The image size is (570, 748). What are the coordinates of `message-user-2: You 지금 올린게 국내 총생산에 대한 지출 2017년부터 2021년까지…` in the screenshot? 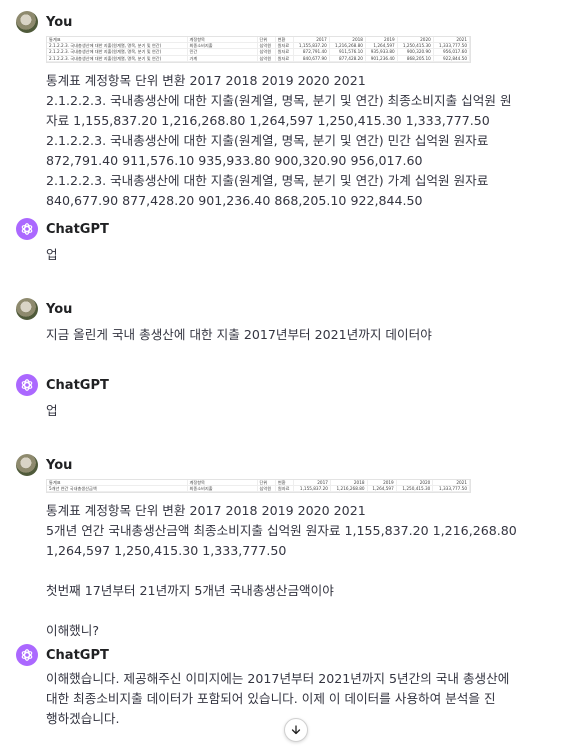 It's located at (286, 321).